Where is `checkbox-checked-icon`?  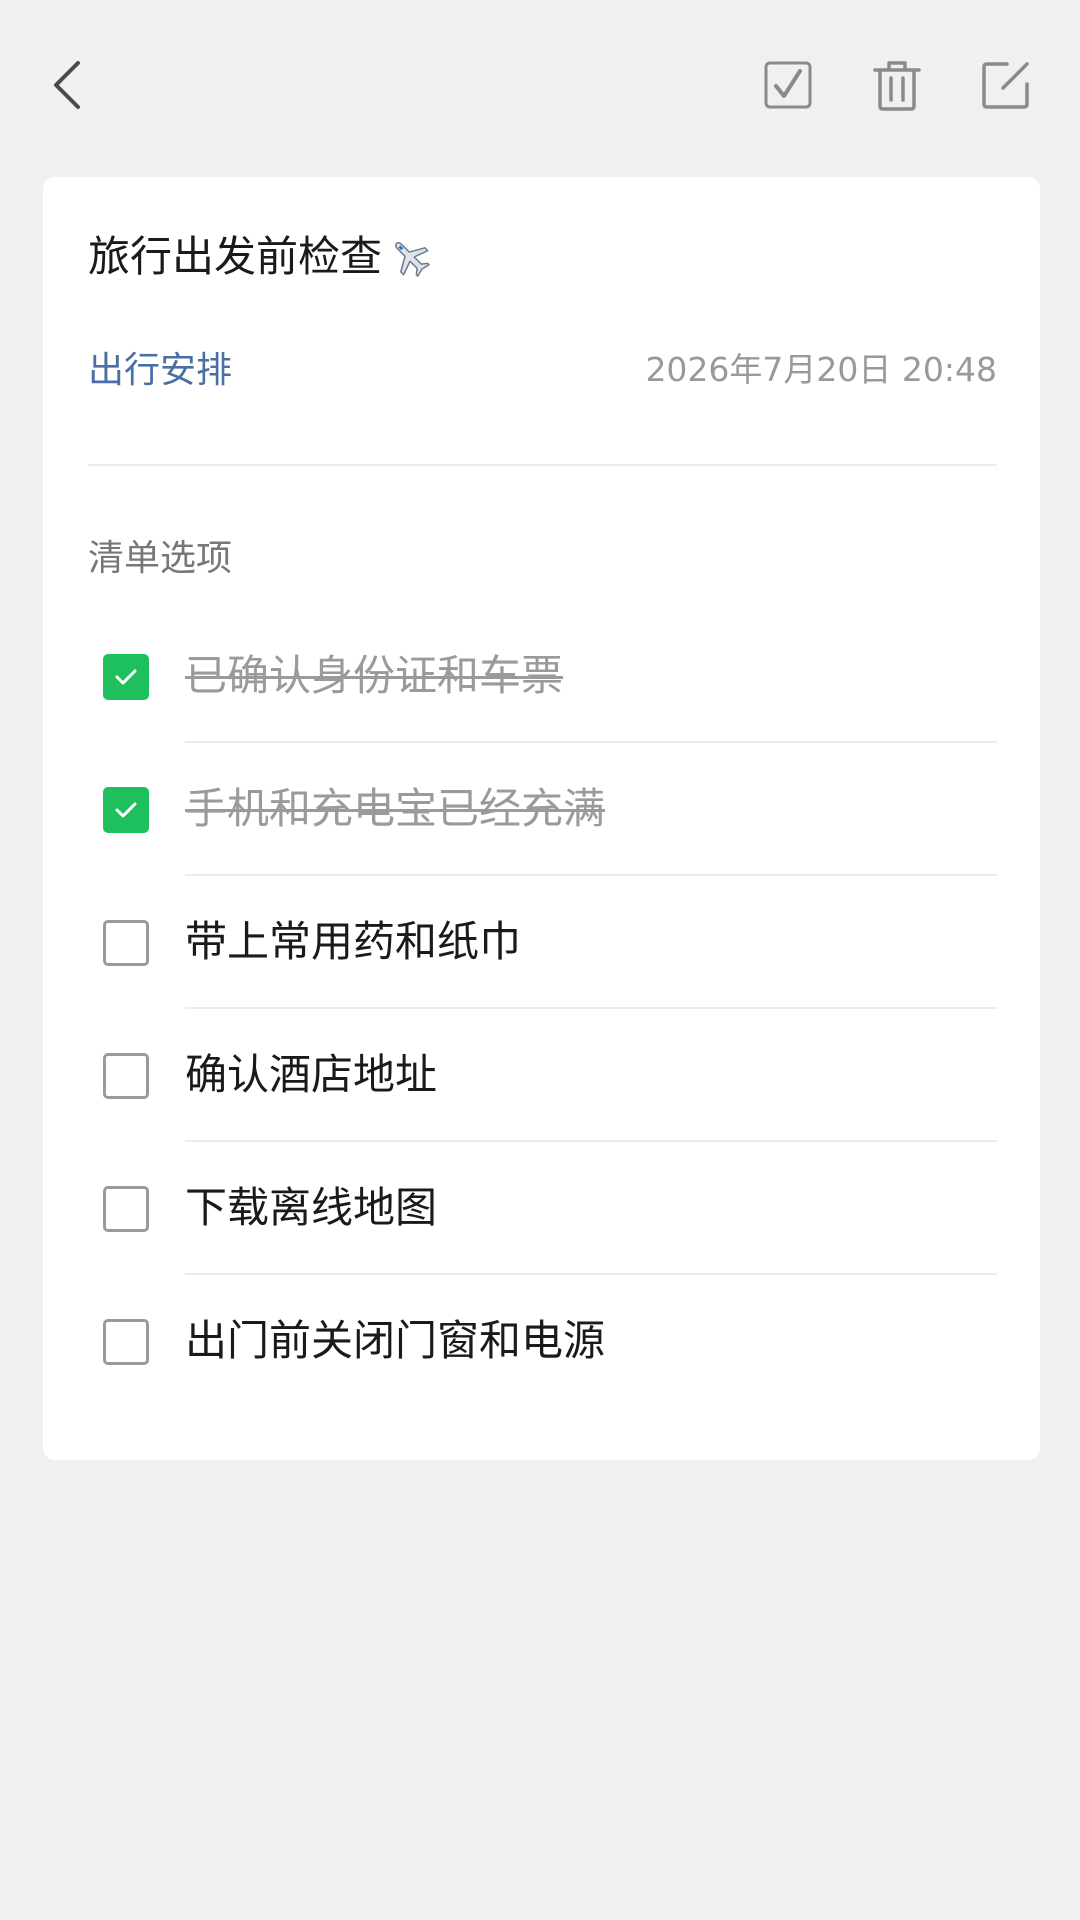
checkbox-checked-icon is located at coordinates (788, 85).